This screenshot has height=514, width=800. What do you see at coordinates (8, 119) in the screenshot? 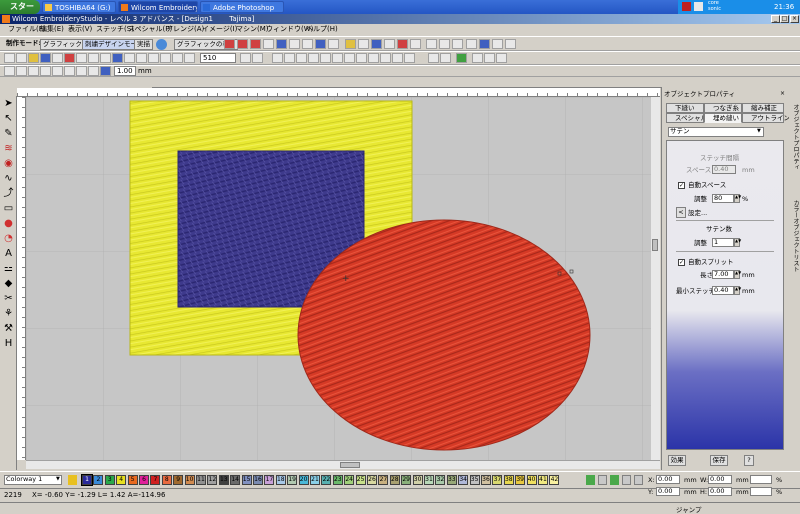
I see `reshape-node-icon: ↖` at bounding box center [8, 119].